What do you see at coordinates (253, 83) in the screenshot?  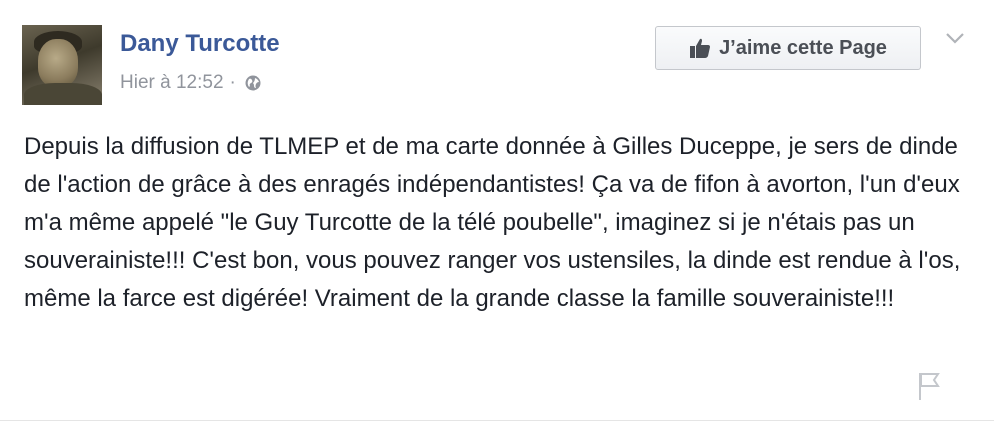 I see `globe-icon` at bounding box center [253, 83].